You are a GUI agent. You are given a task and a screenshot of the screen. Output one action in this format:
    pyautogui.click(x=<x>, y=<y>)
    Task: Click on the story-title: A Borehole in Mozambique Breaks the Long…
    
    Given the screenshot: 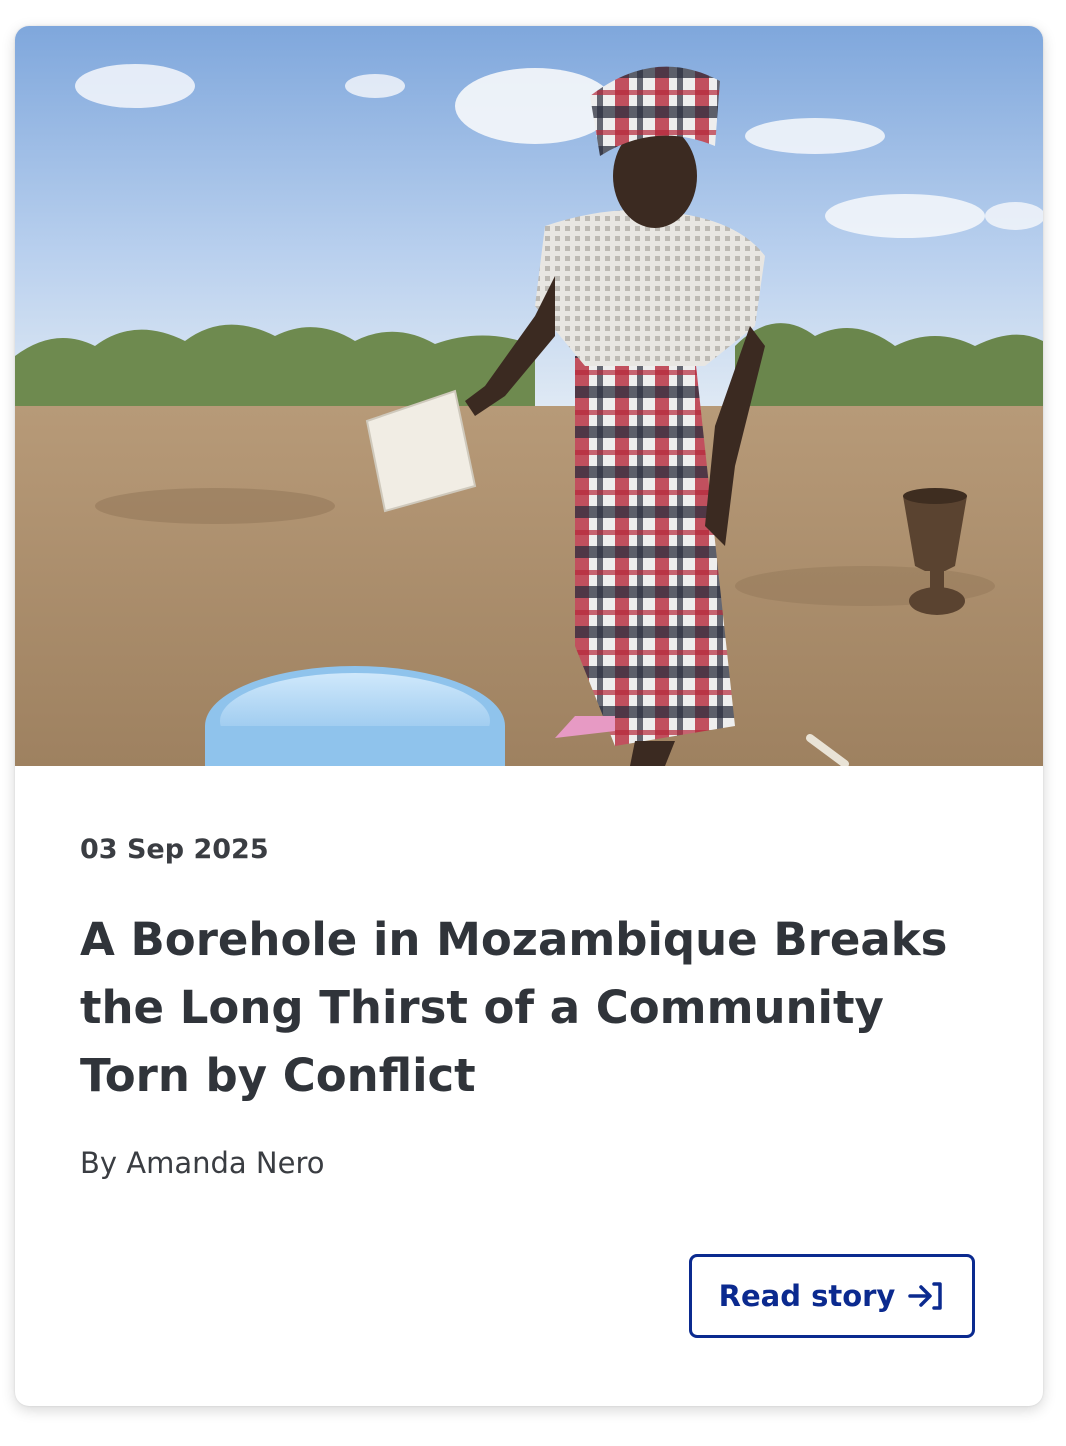 What is the action you would take?
    pyautogui.click(x=514, y=1007)
    